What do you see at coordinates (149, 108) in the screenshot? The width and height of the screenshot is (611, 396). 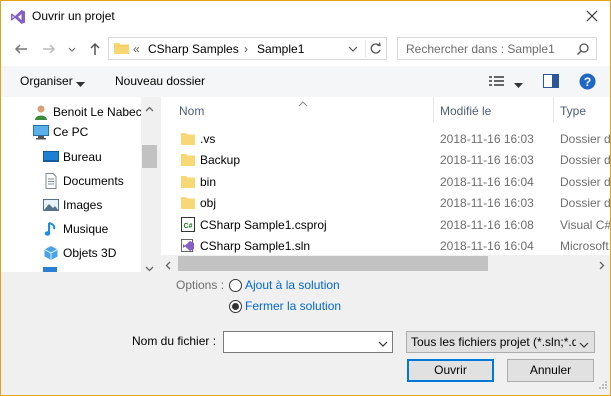 I see `scroll-up-icon` at bounding box center [149, 108].